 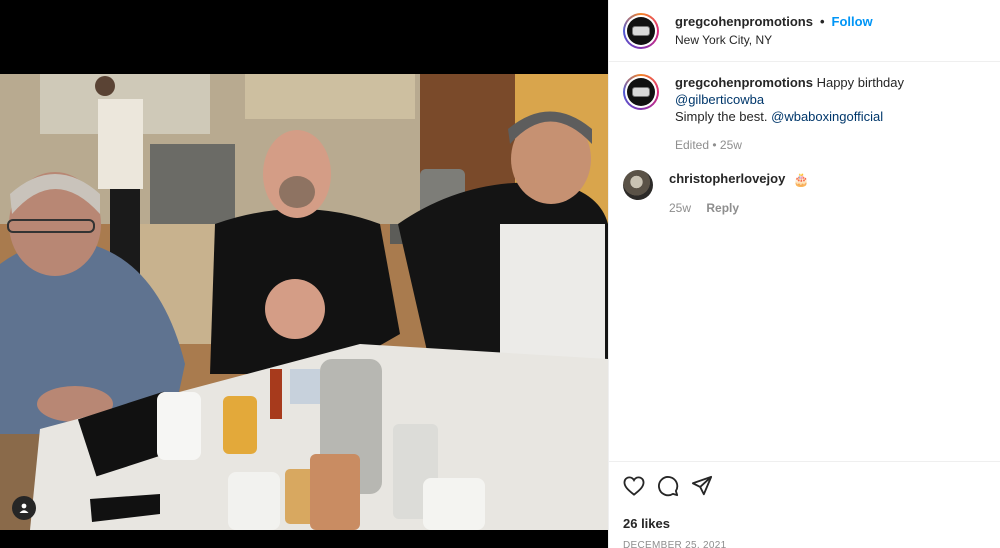 I want to click on comment-meta: 25w Reply, so click(x=739, y=208).